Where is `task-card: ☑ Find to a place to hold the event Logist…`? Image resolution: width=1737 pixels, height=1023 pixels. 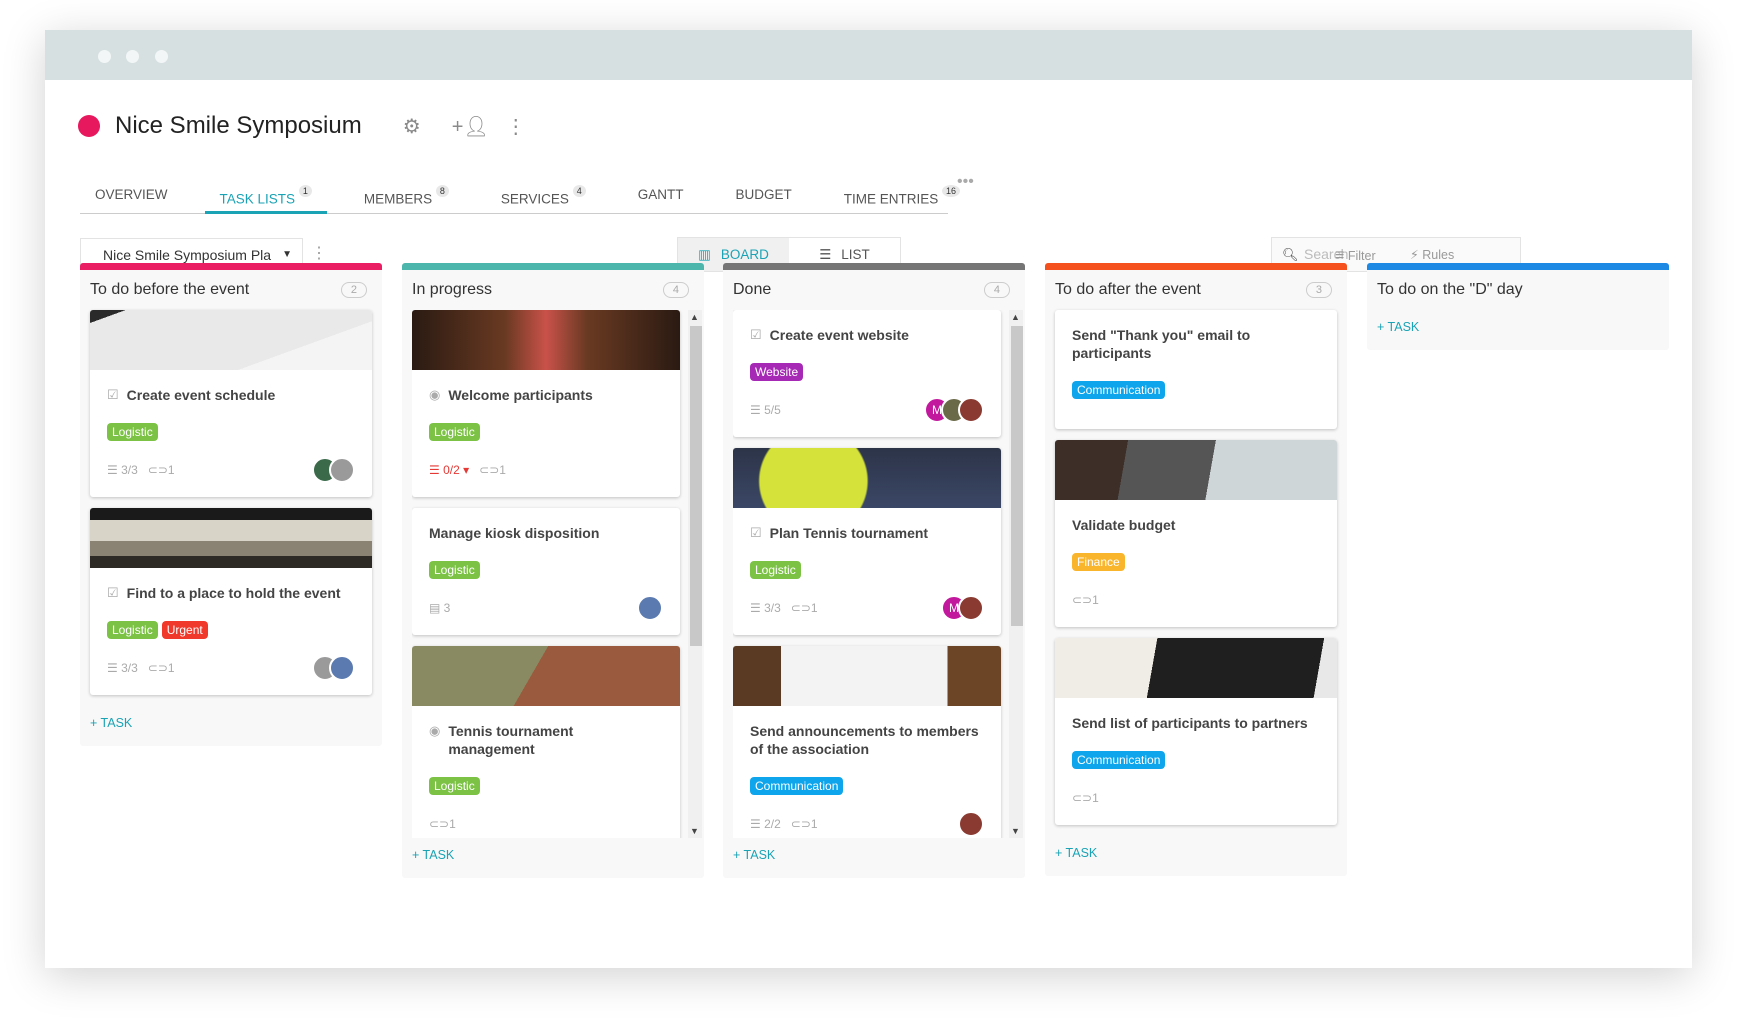 task-card: ☑ Find to a place to hold the event Logist… is located at coordinates (231, 601).